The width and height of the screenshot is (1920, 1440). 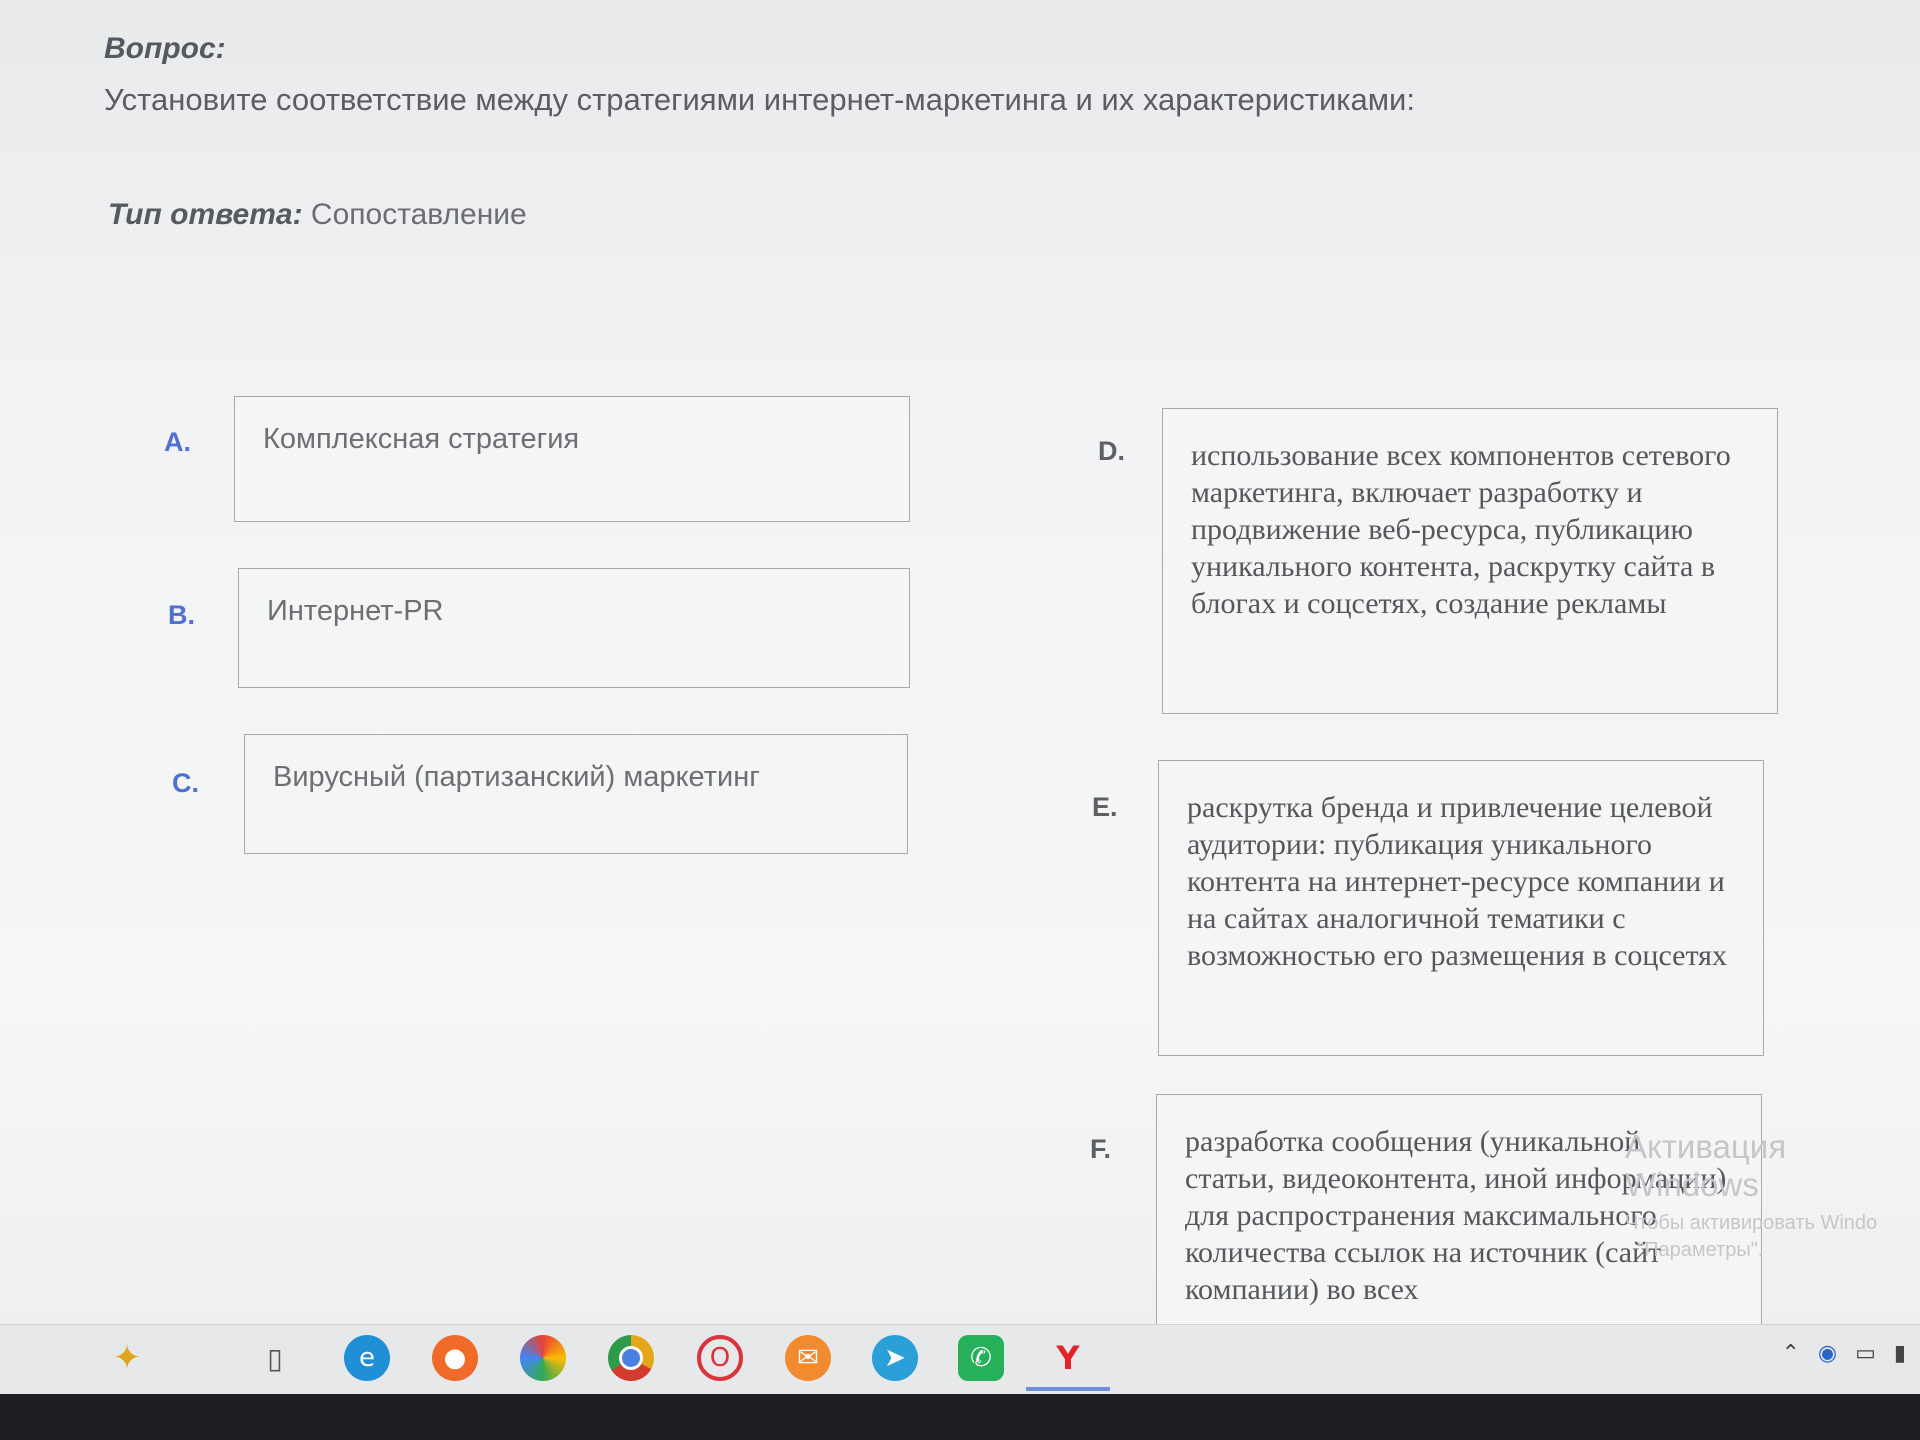 I want to click on item-letter-e: E., so click(x=1105, y=807).